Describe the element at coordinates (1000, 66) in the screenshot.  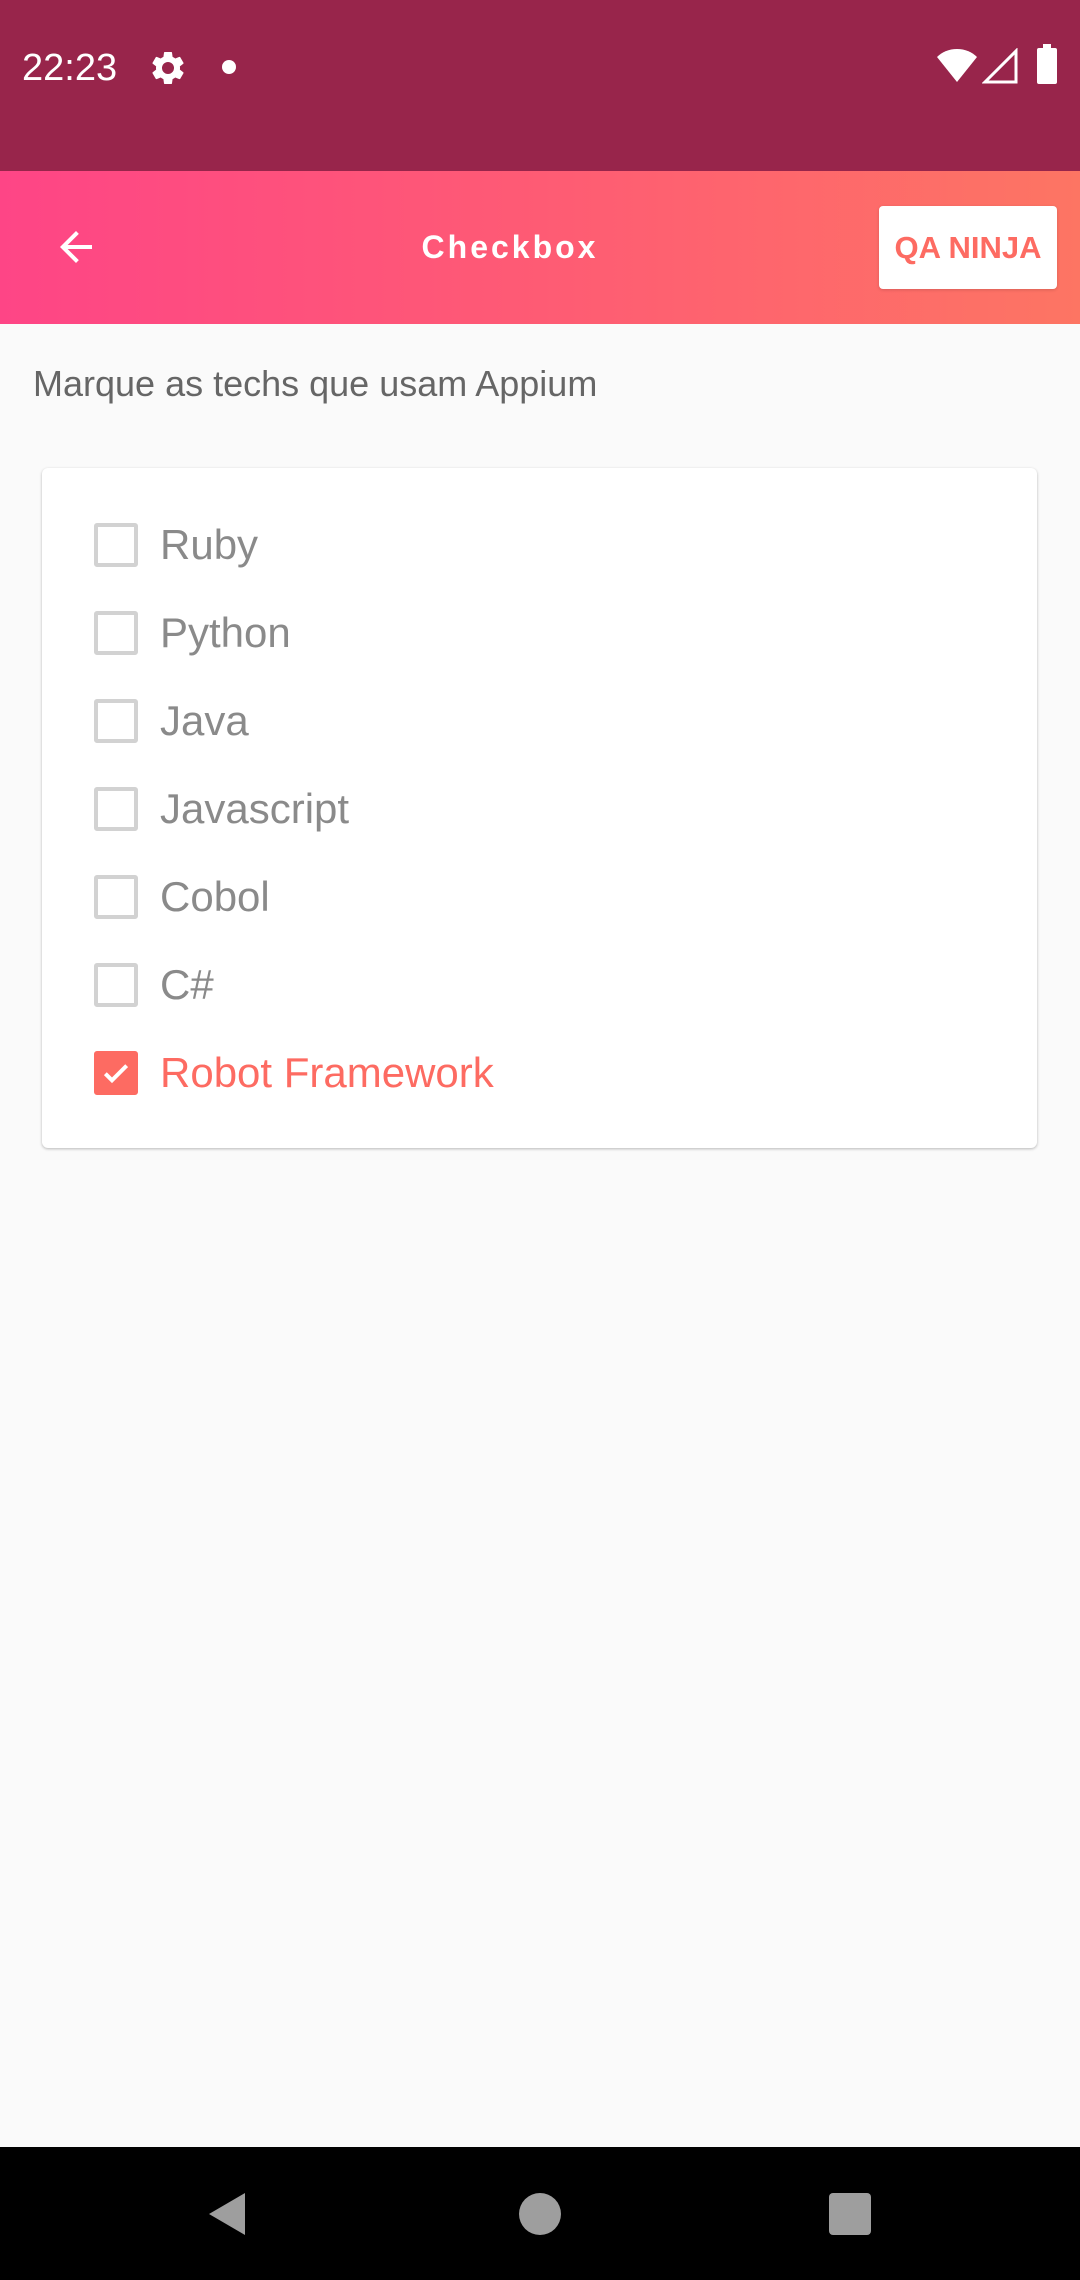
I see `signal-icon` at that location.